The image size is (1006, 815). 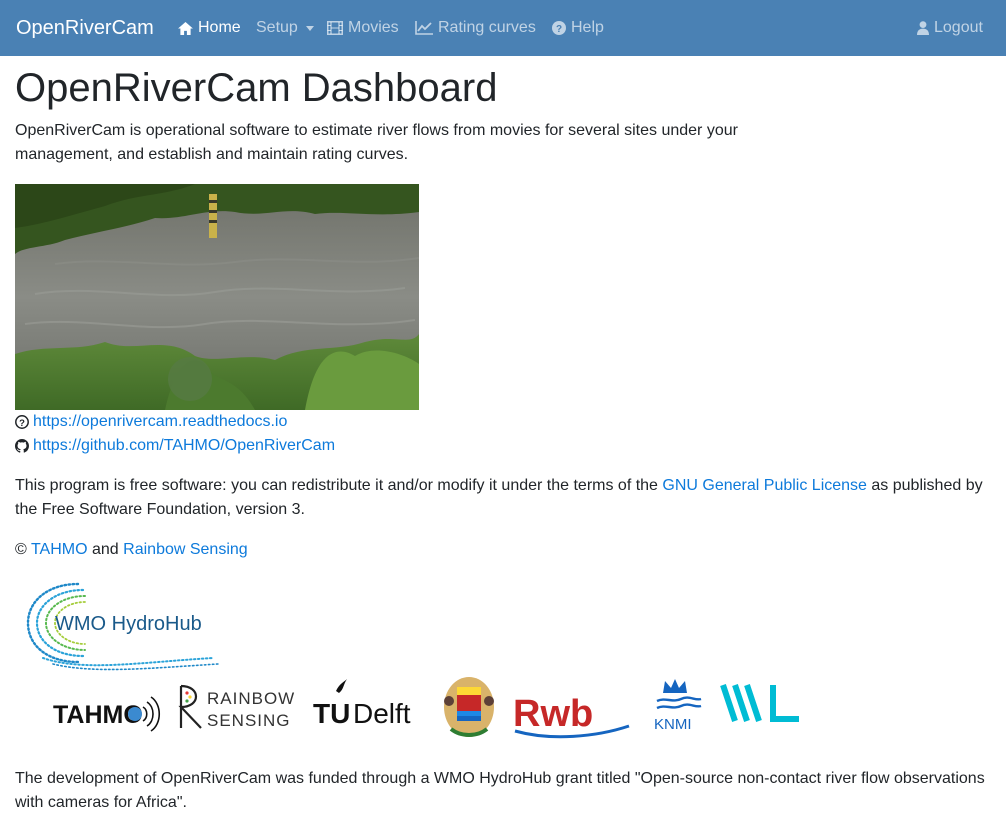 I want to click on gpl-license-link: GNU General Public License, so click(x=764, y=485).